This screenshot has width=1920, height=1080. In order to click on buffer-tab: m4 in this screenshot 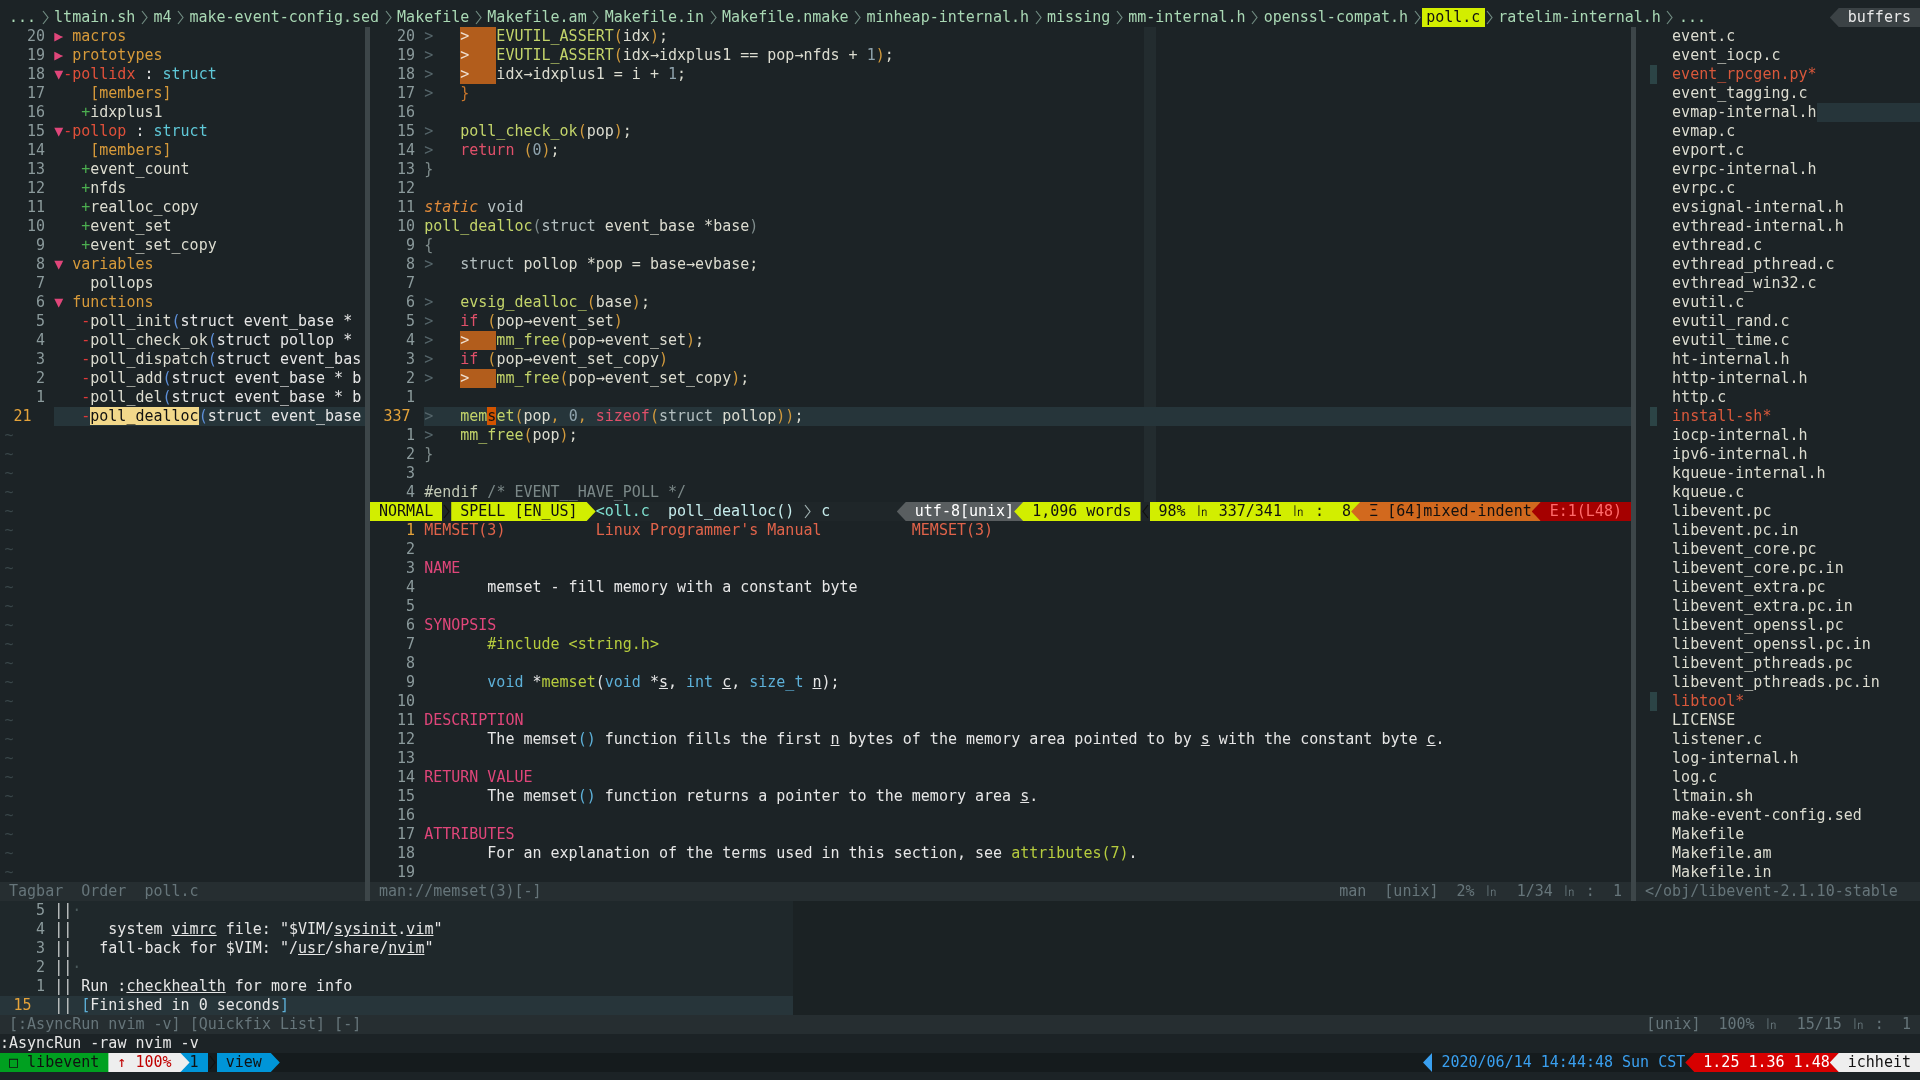, I will do `click(162, 17)`.